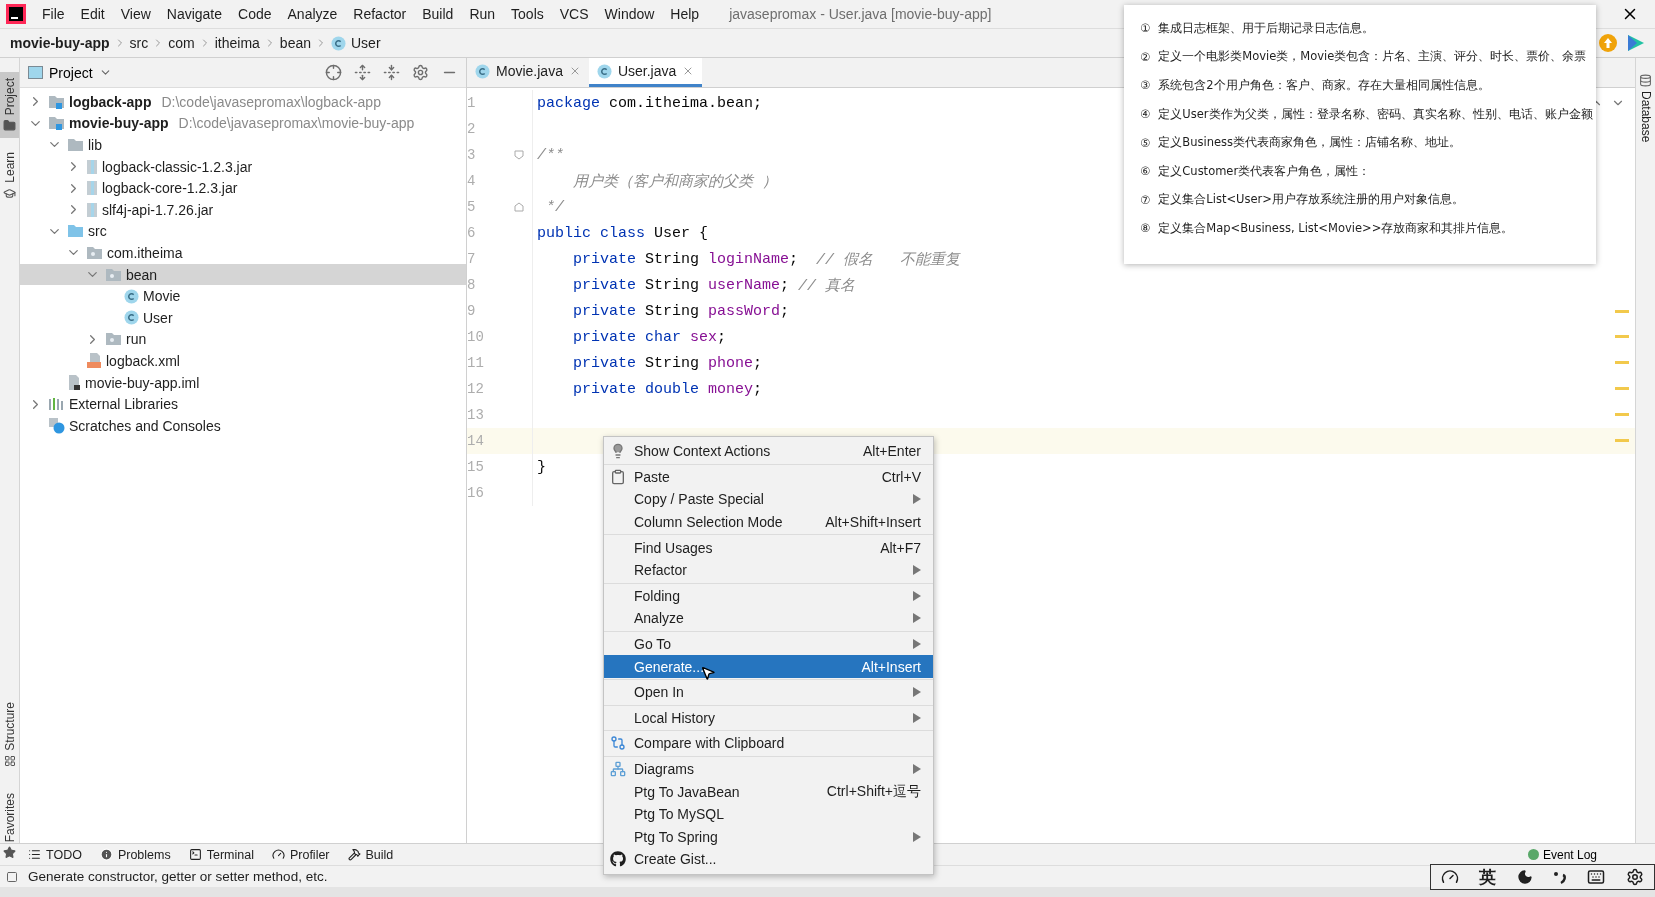 The image size is (1655, 897). Describe the element at coordinates (1533, 854) in the screenshot. I see `status-dot-icon` at that location.